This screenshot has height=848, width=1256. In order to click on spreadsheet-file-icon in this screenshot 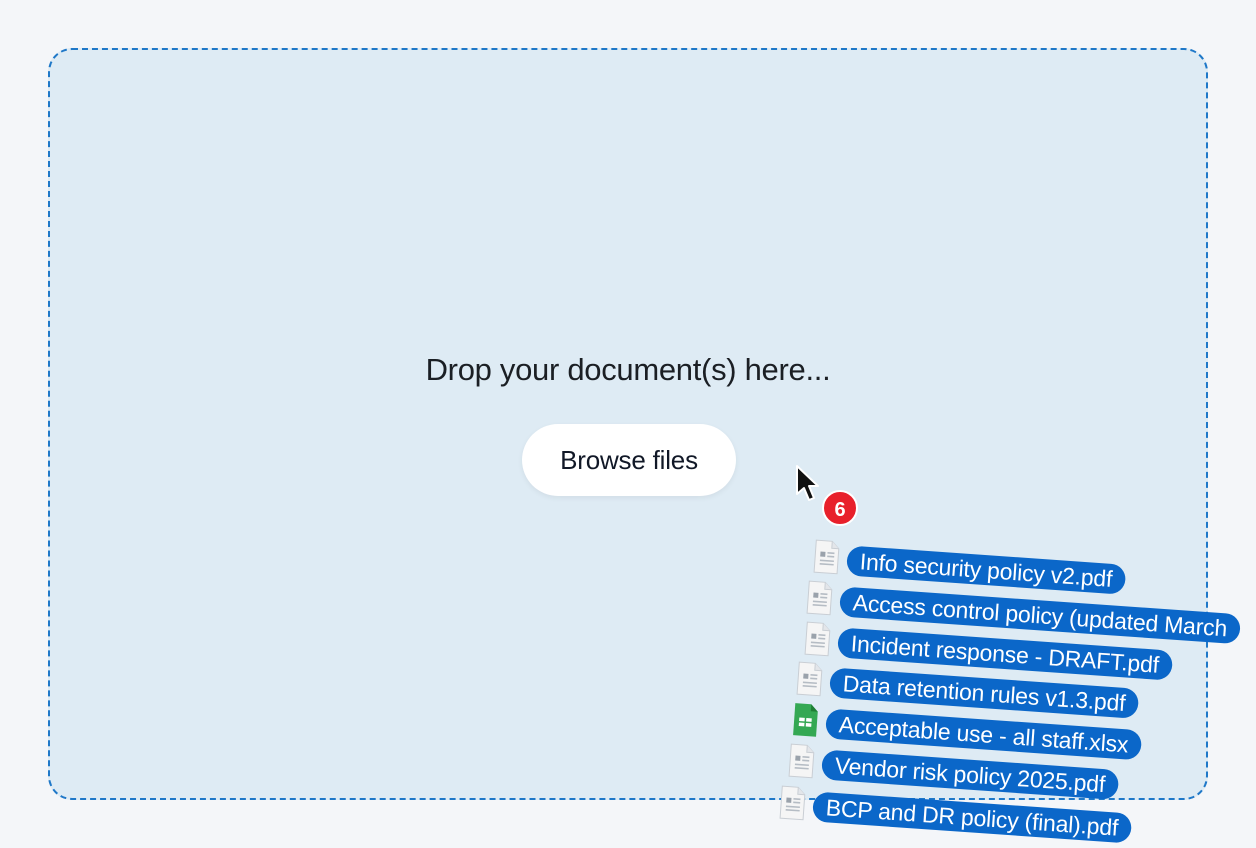, I will do `click(805, 720)`.